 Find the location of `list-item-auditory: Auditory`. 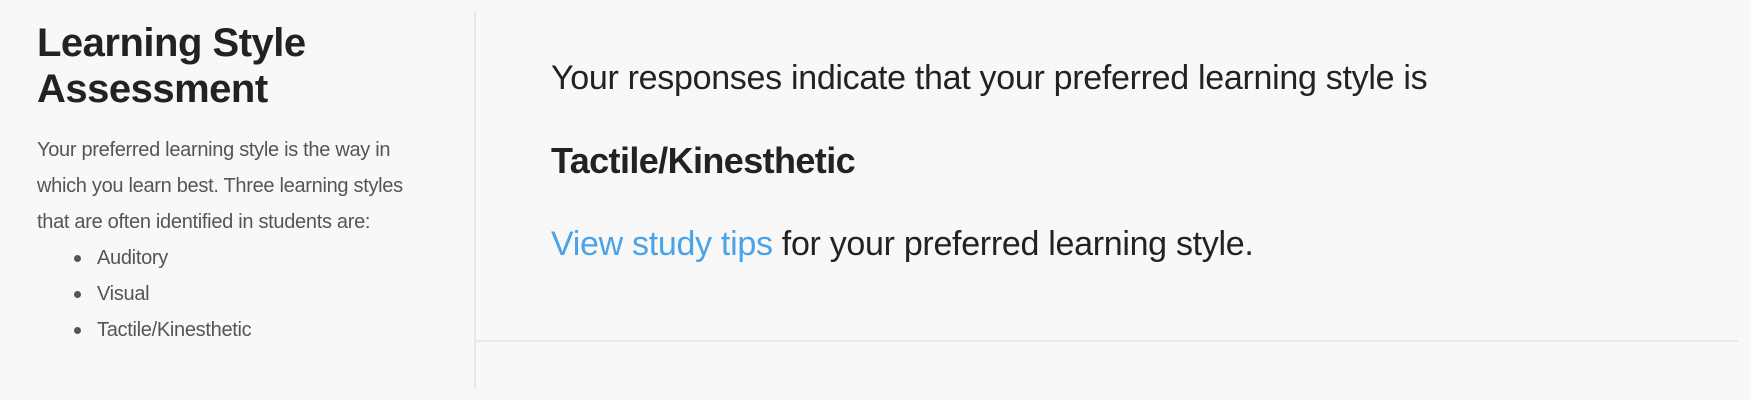

list-item-auditory: Auditory is located at coordinates (274, 258).